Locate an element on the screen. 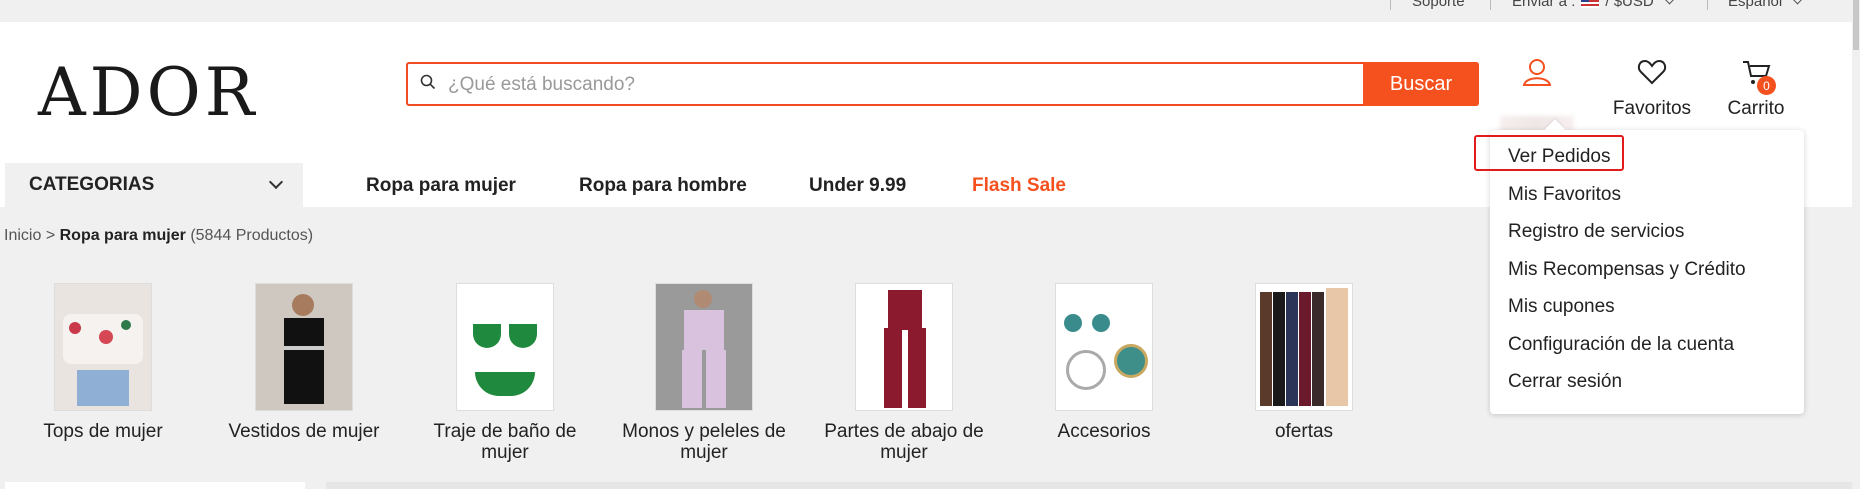  breadcrumb-current: Ropa para mujer is located at coordinates (122, 235).